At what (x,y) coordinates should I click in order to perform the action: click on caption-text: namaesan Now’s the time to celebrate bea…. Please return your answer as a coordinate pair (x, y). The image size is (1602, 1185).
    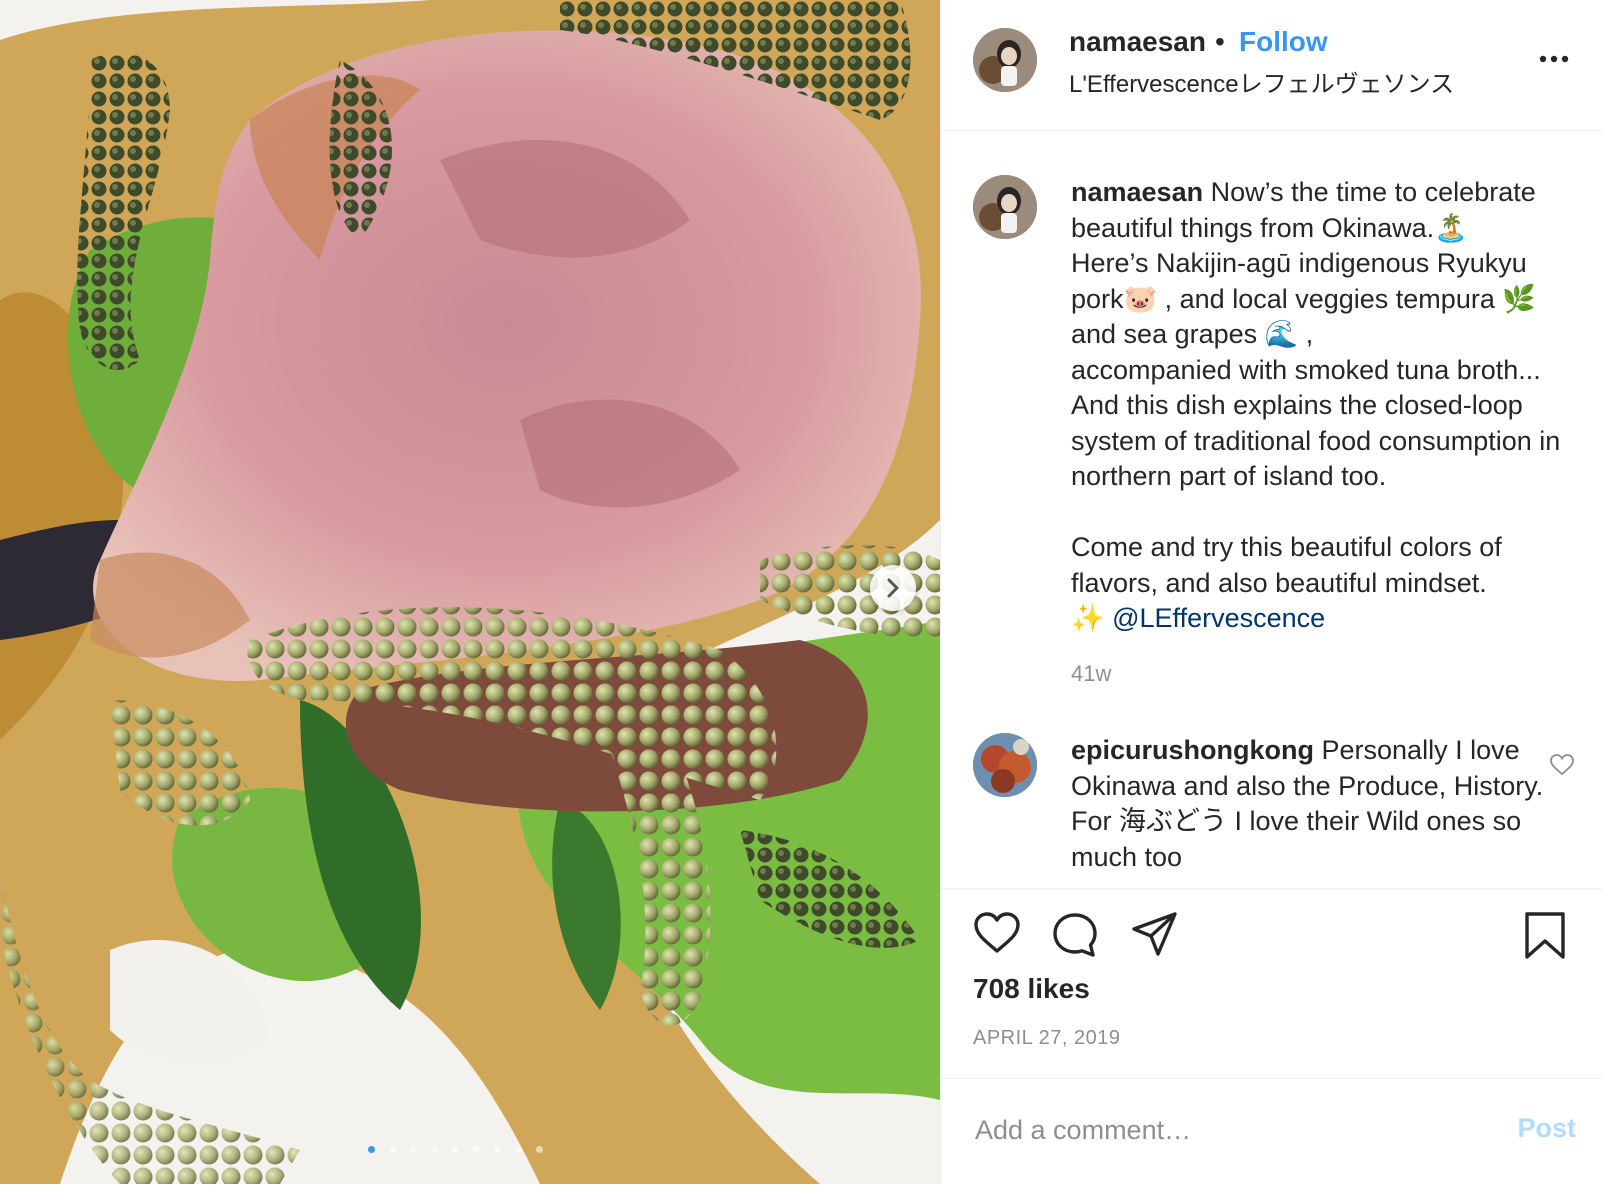
    Looking at the image, I should click on (1327, 406).